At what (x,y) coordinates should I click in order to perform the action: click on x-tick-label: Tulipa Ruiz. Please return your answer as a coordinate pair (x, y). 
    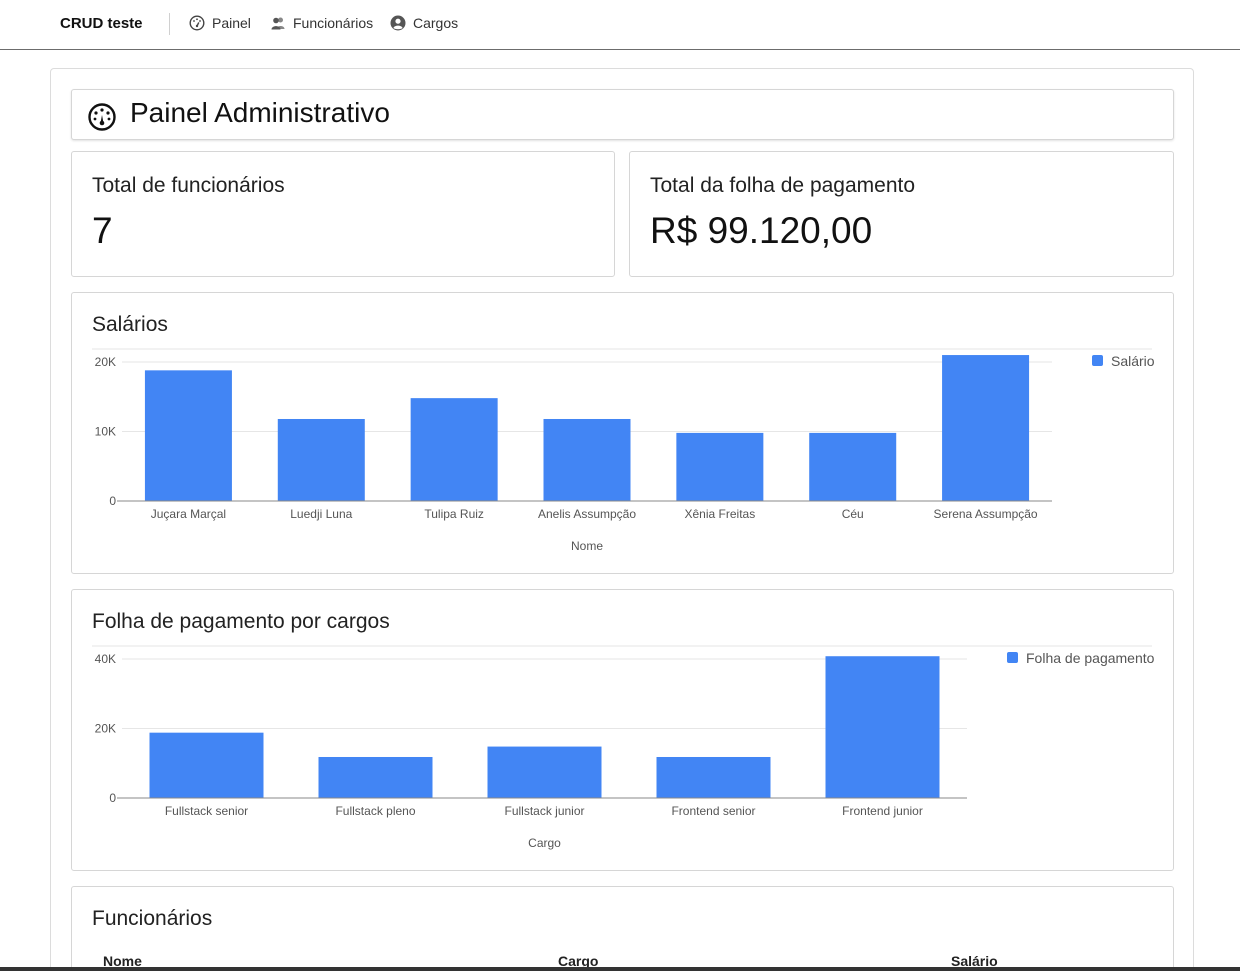
    Looking at the image, I should click on (454, 514).